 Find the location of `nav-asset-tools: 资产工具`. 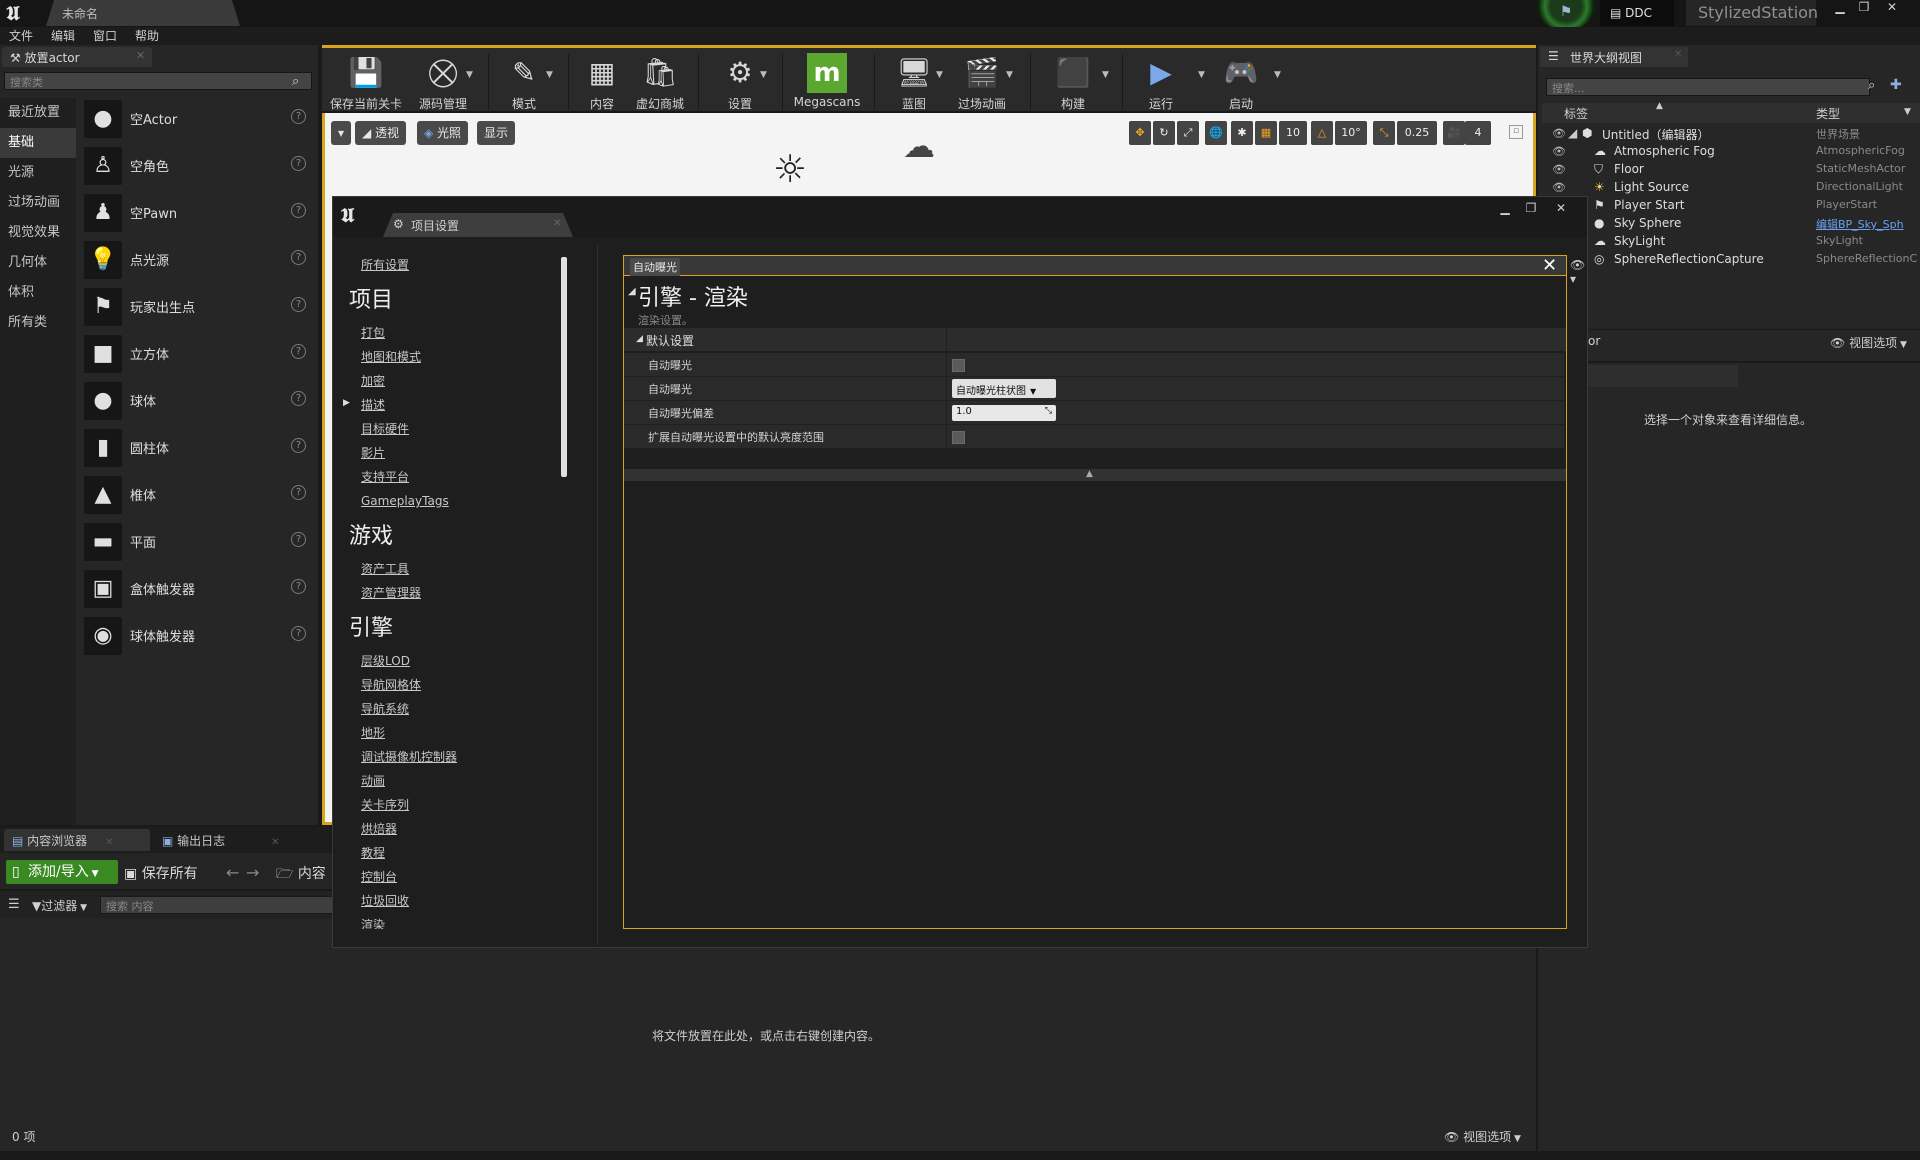

nav-asset-tools: 资产工具 is located at coordinates (451, 569).